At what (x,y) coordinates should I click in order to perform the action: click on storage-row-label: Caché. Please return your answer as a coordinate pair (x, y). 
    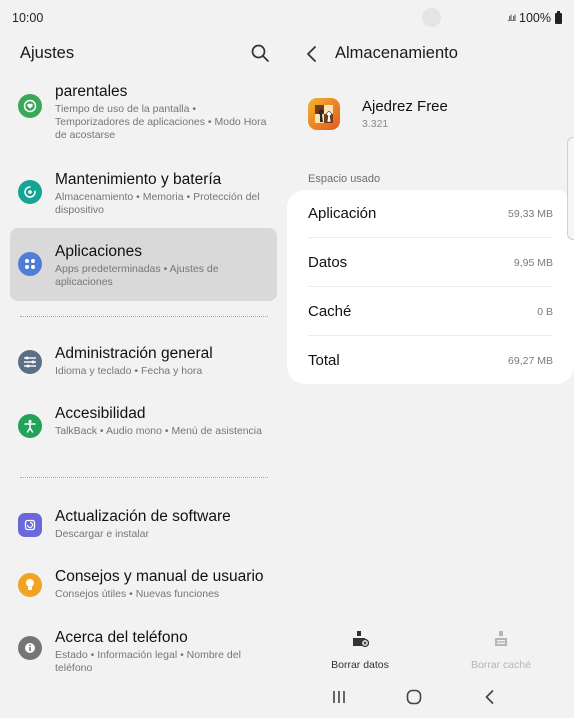
    Looking at the image, I should click on (330, 311).